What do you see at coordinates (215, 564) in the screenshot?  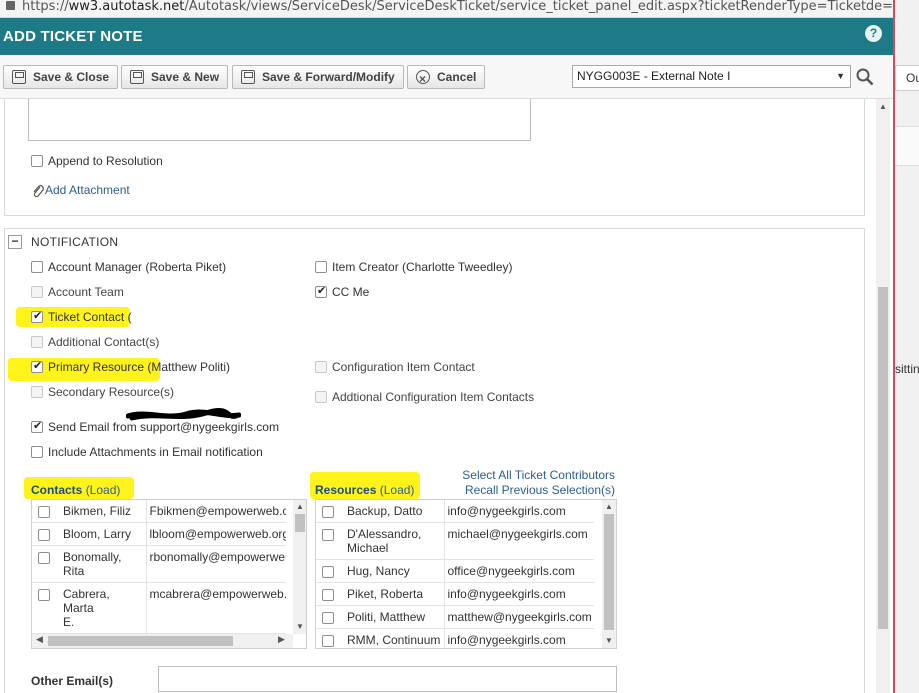 I see `row-email: rbonomally@empowerweb` at bounding box center [215, 564].